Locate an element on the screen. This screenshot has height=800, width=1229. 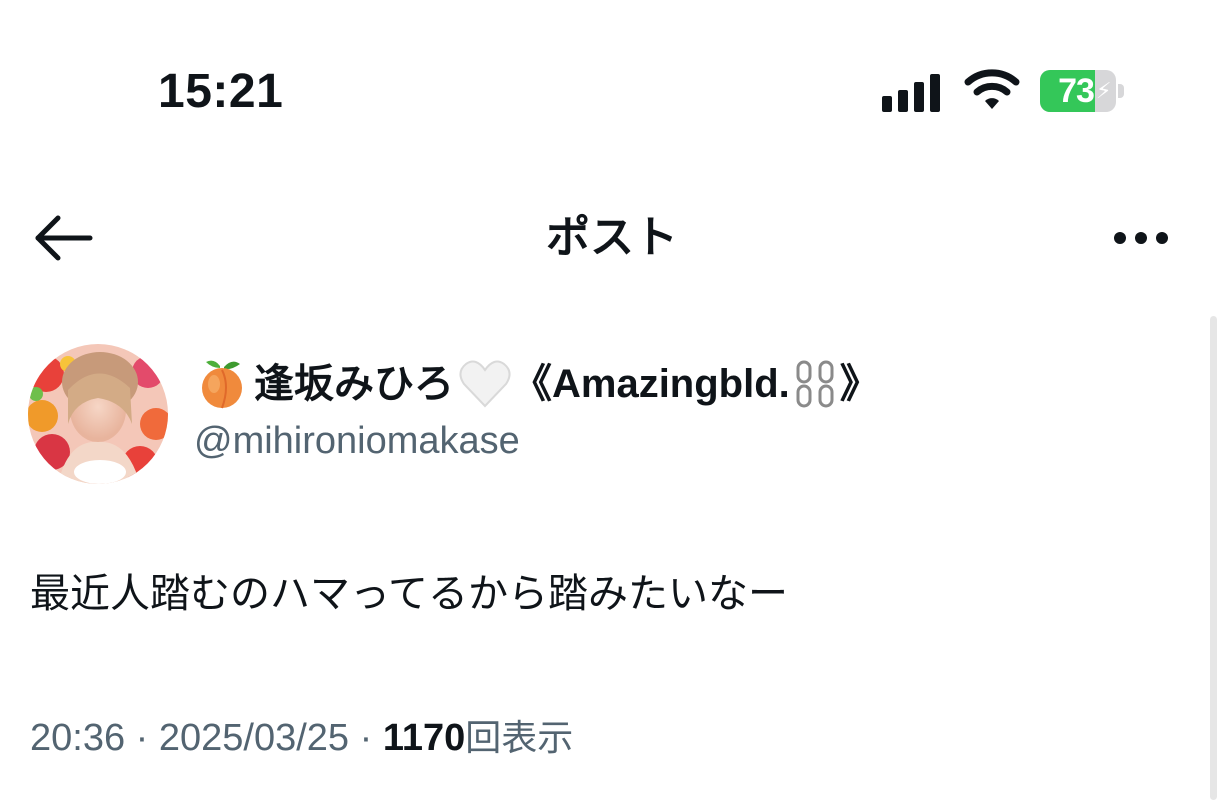
cellular-signal-icon is located at coordinates (912, 92).